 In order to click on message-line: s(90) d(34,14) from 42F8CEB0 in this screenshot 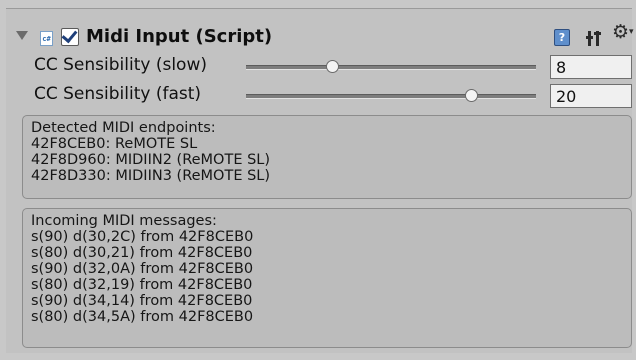, I will do `click(142, 301)`.